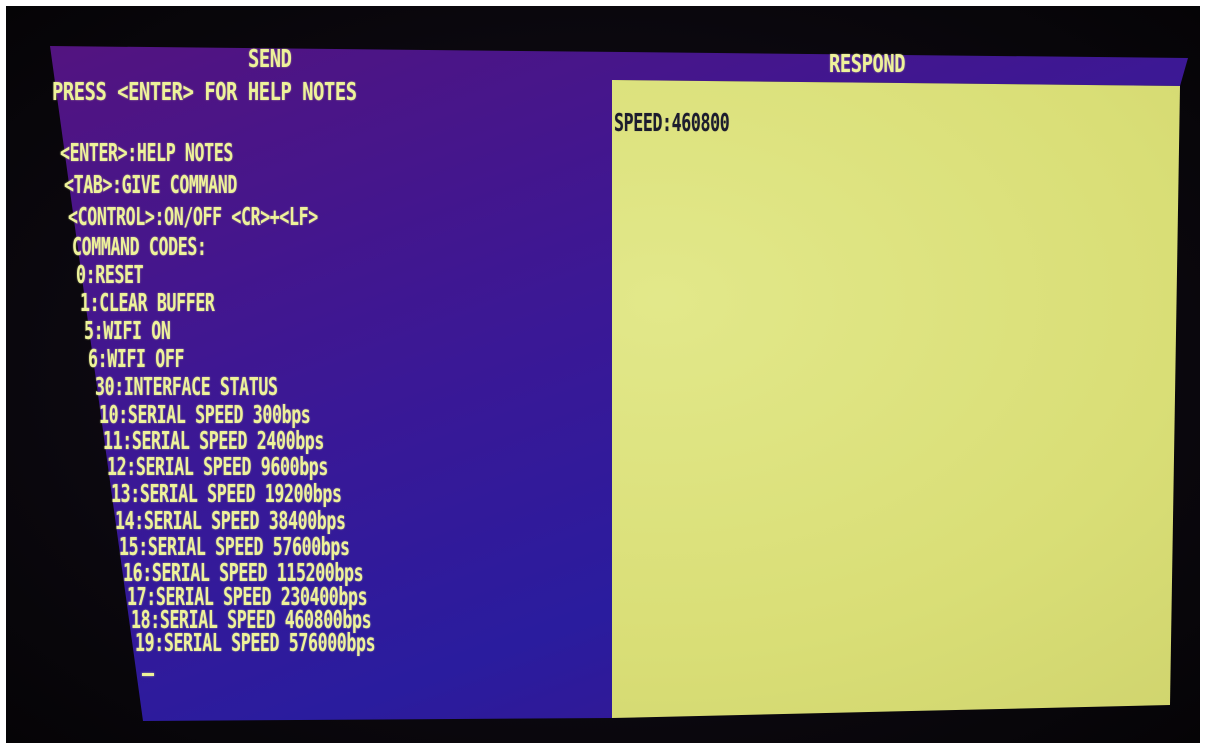  What do you see at coordinates (150, 185) in the screenshot?
I see `help-line-tab: <TAB>:GIVE COMMAND` at bounding box center [150, 185].